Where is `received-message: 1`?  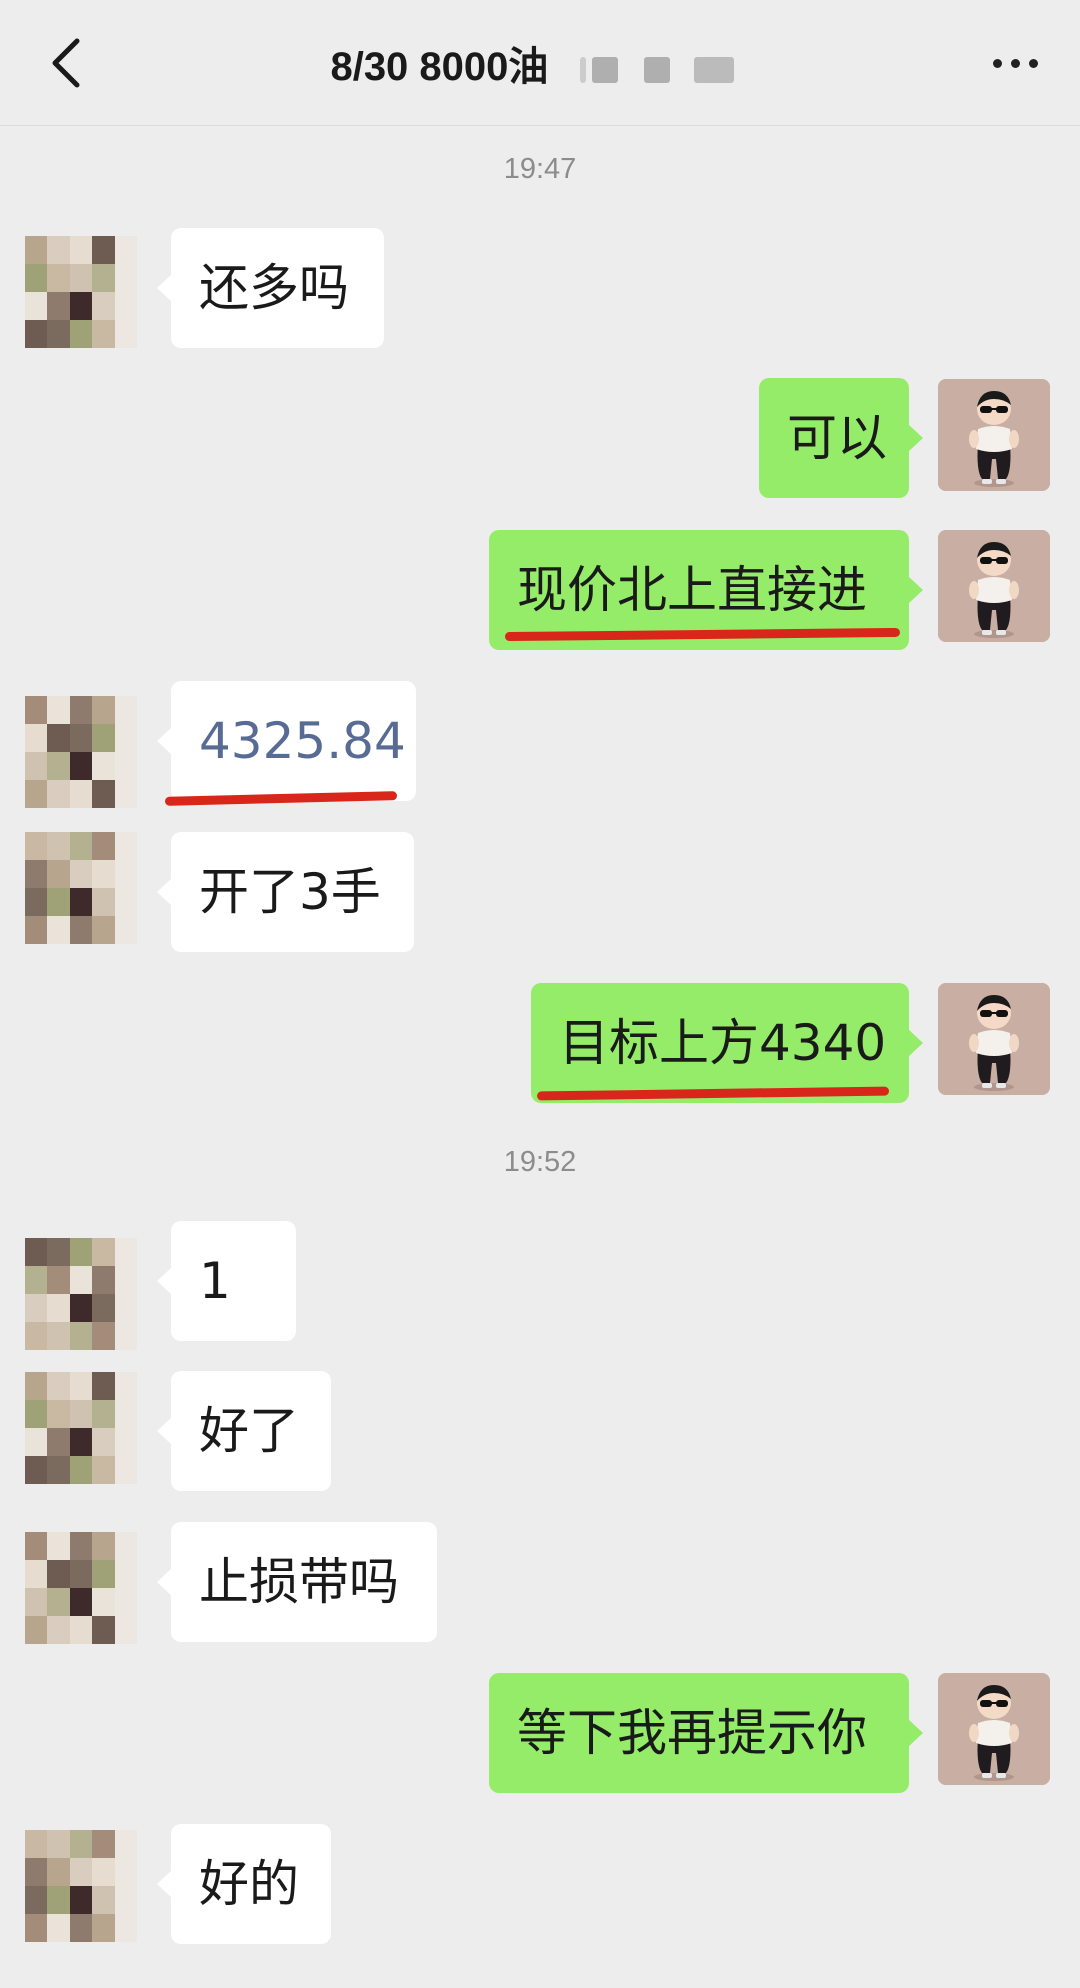
received-message: 1 is located at coordinates (226, 1281).